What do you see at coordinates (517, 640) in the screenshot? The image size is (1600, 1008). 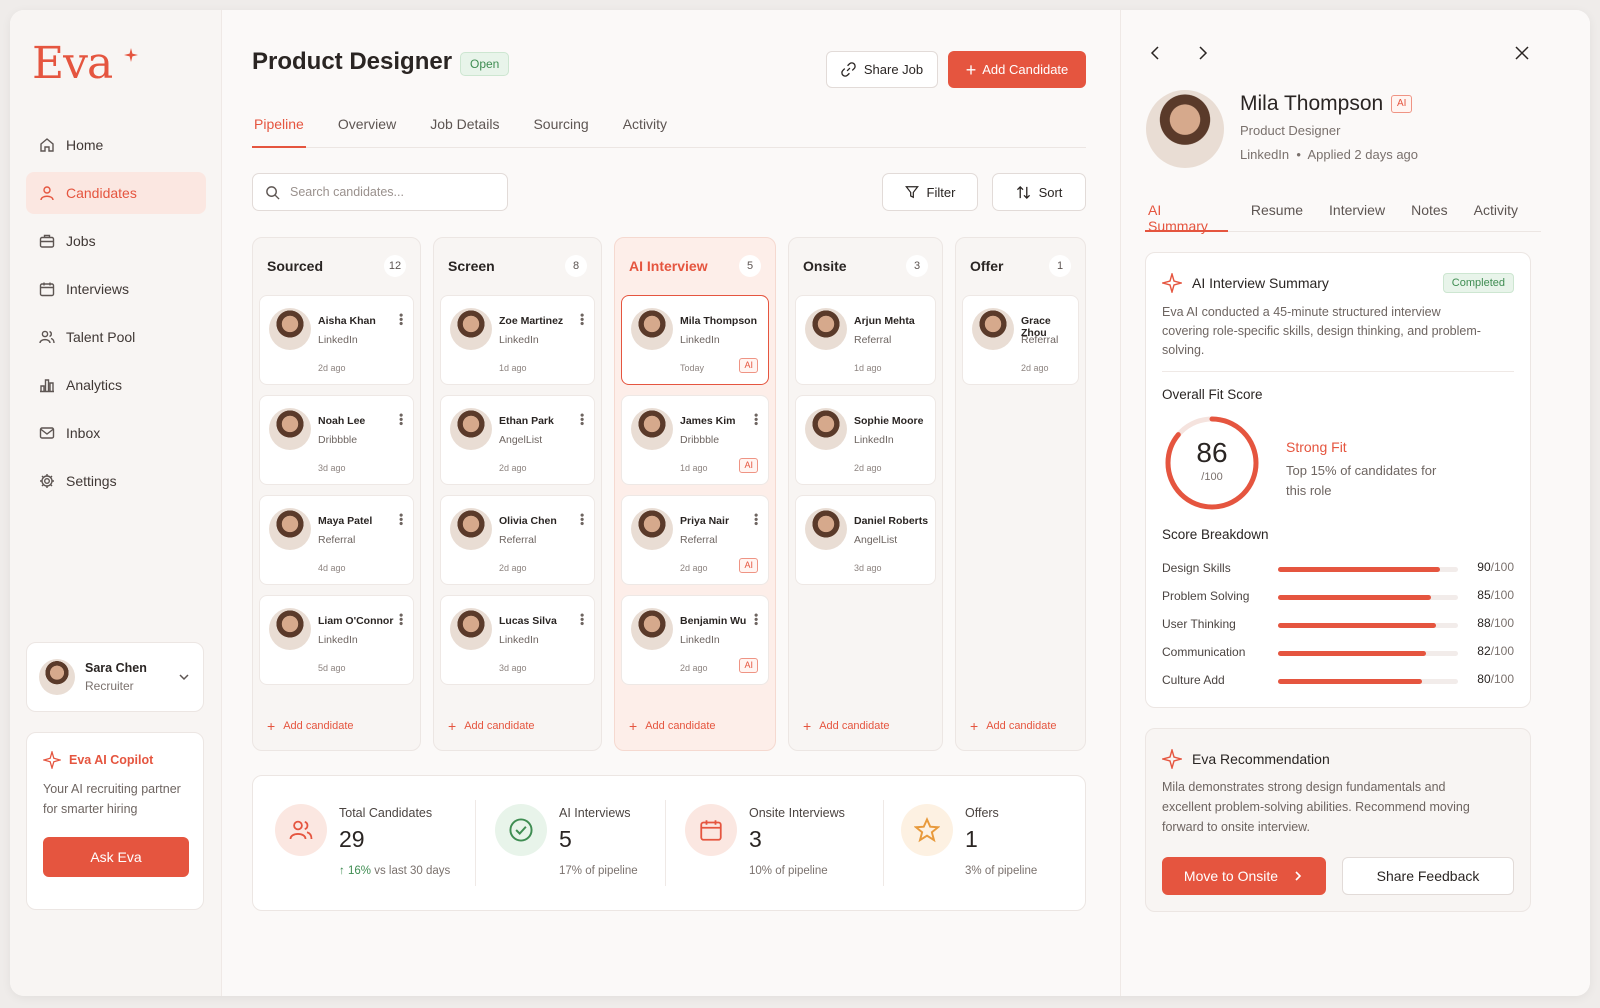 I see `candidate-card: Lucas Silva LinkedIn 3d ago •••` at bounding box center [517, 640].